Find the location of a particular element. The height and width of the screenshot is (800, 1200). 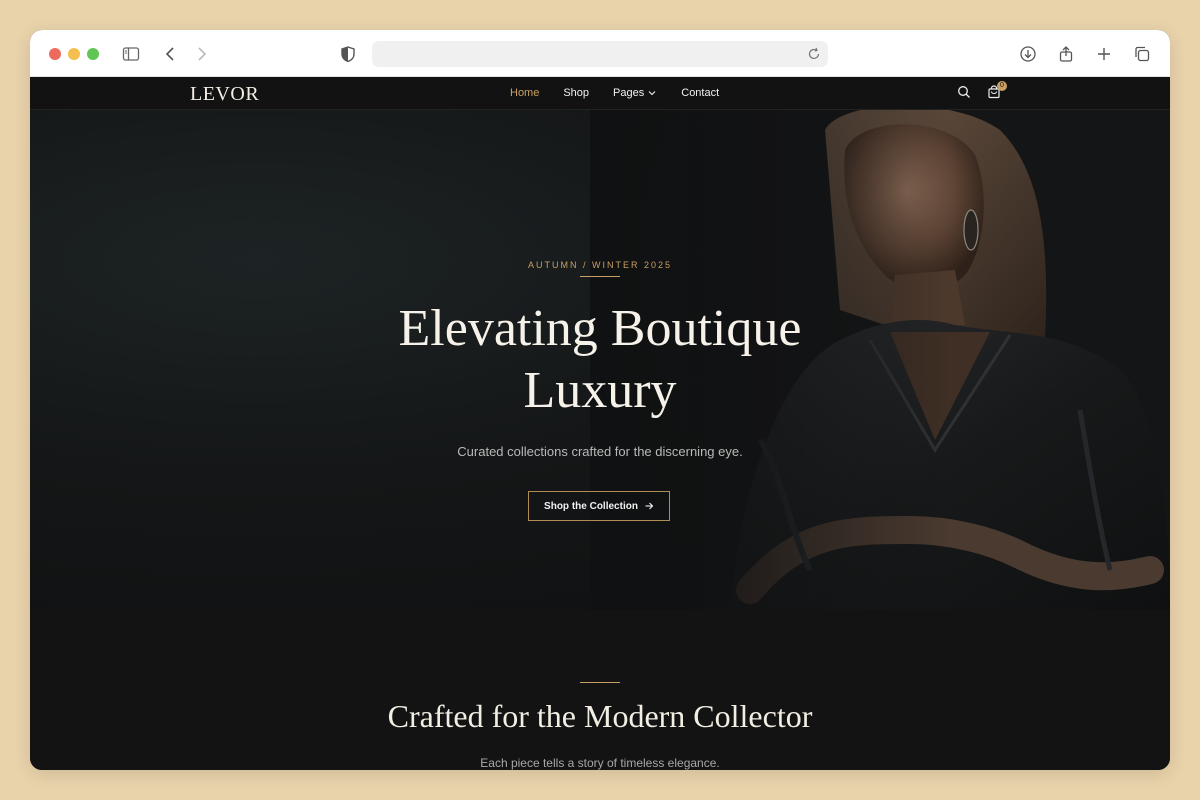

download-icon is located at coordinates (1028, 54).